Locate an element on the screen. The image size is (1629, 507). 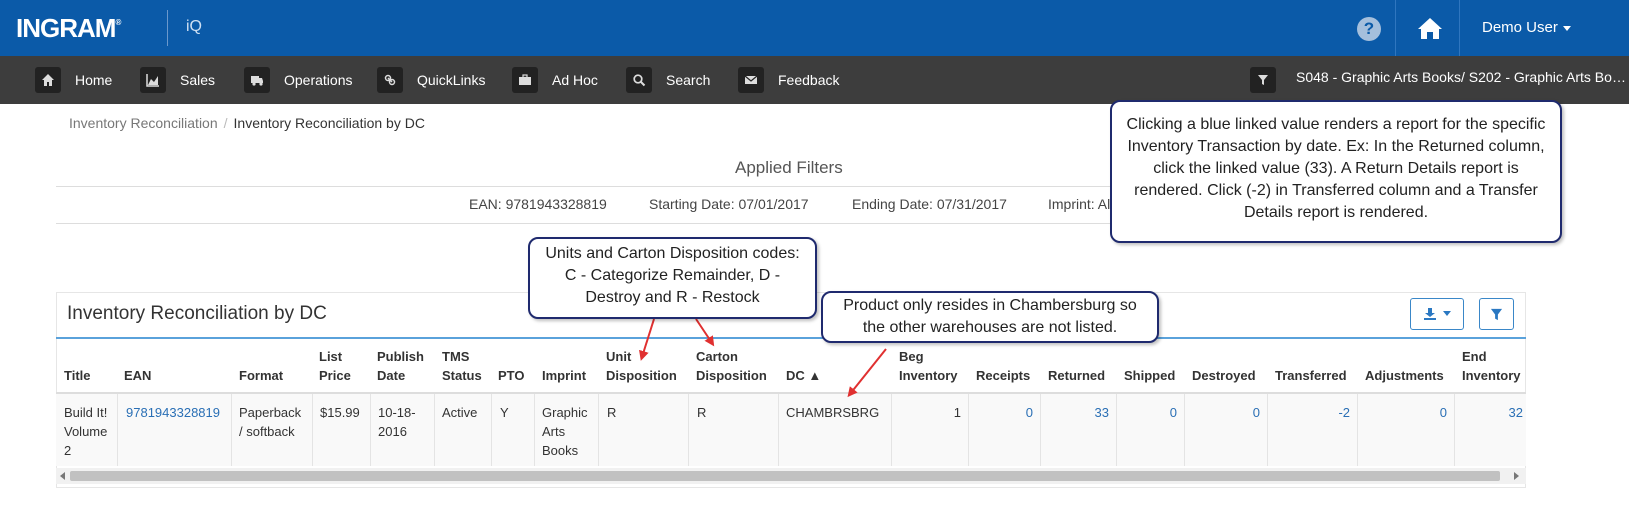
header-line: List is located at coordinates (331, 356).